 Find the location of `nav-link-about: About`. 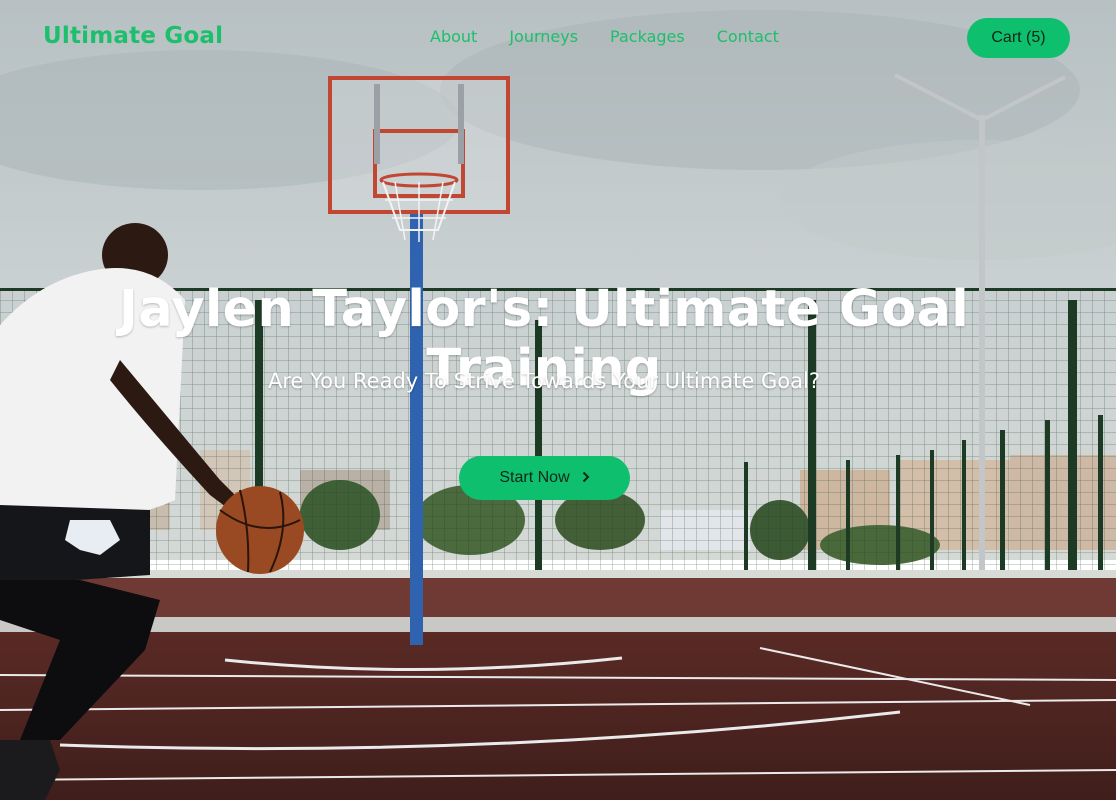

nav-link-about: About is located at coordinates (453, 36).